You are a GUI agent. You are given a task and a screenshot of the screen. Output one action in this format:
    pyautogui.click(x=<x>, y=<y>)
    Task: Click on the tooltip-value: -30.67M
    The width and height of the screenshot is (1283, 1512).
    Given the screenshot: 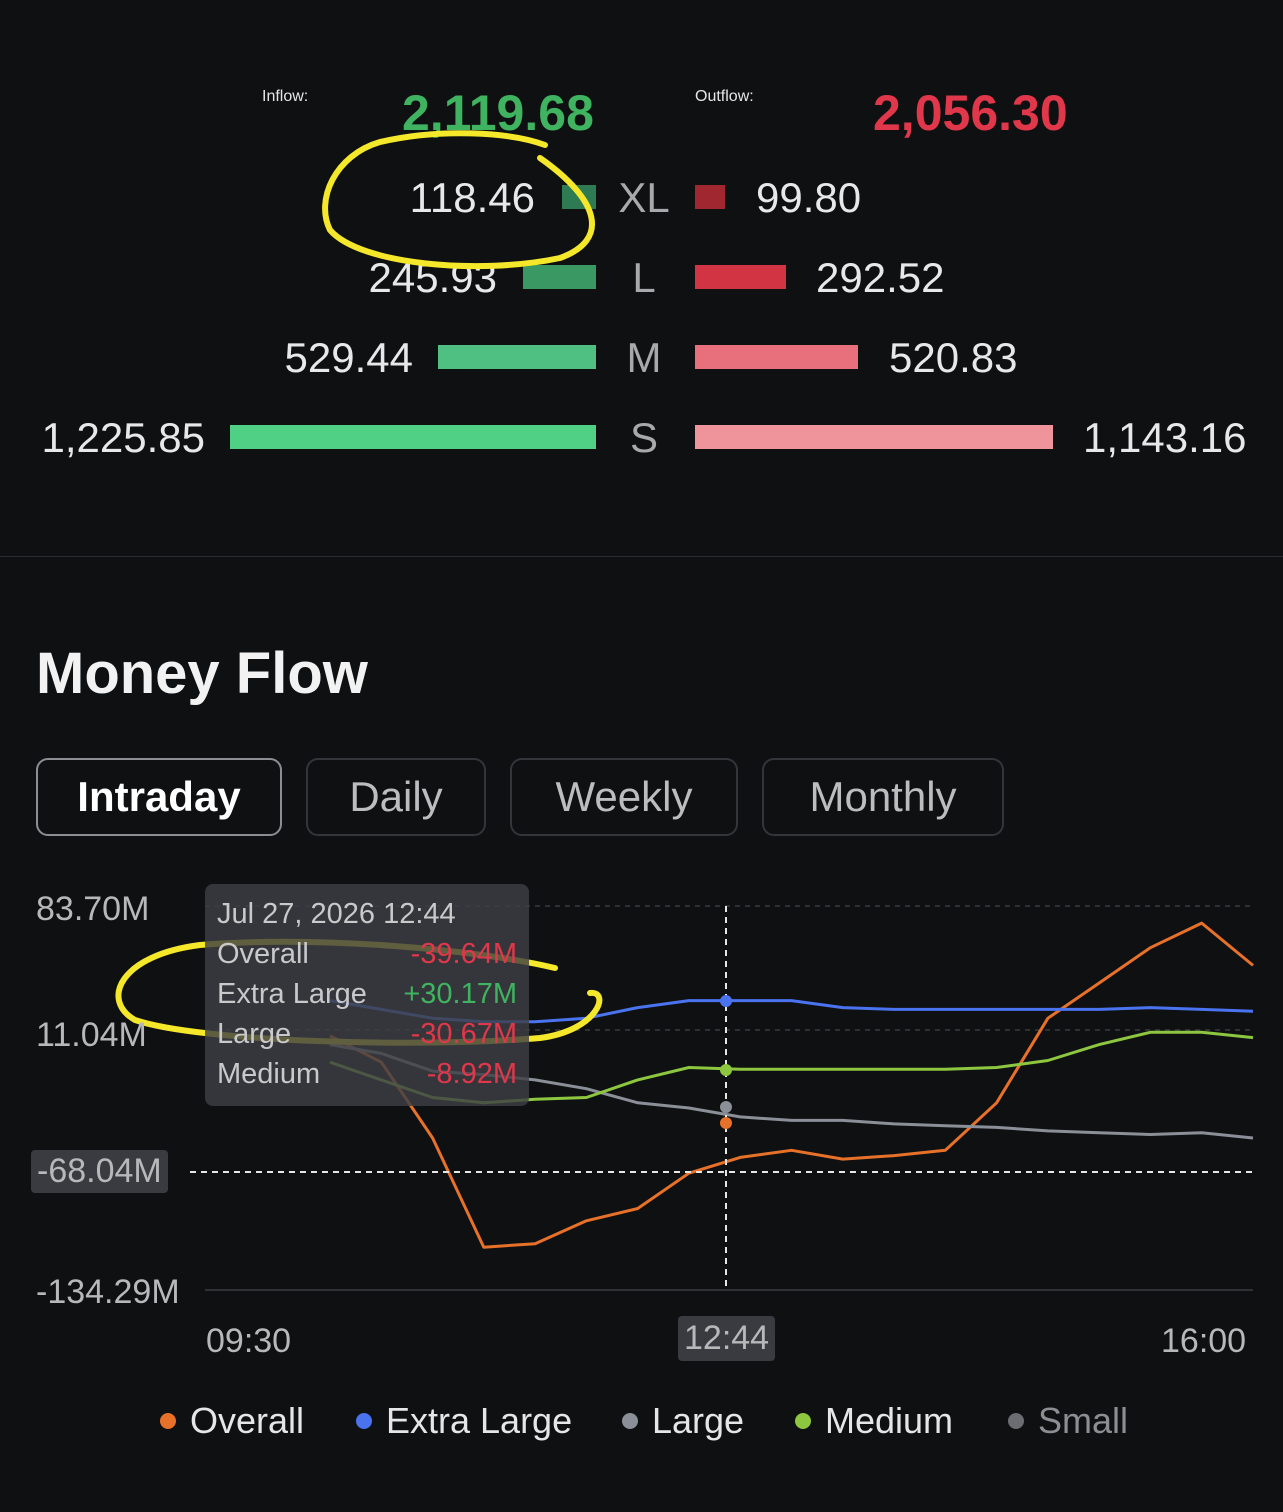 What is the action you would take?
    pyautogui.click(x=463, y=1034)
    